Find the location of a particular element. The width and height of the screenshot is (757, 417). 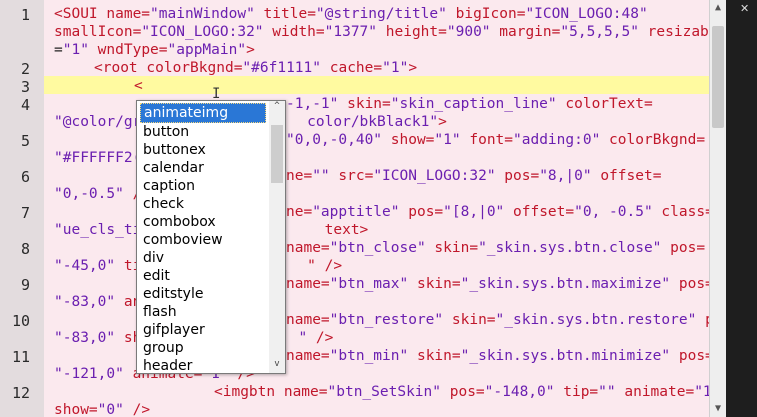

code-token: "btn_min" is located at coordinates (369, 356).